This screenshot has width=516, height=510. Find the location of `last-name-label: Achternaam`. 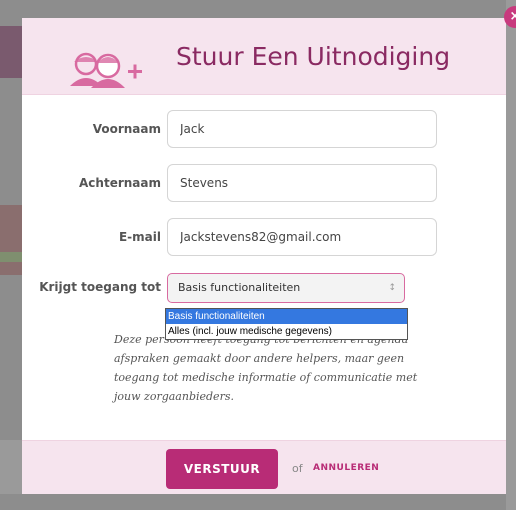

last-name-label: Achternaam is located at coordinates (120, 183).